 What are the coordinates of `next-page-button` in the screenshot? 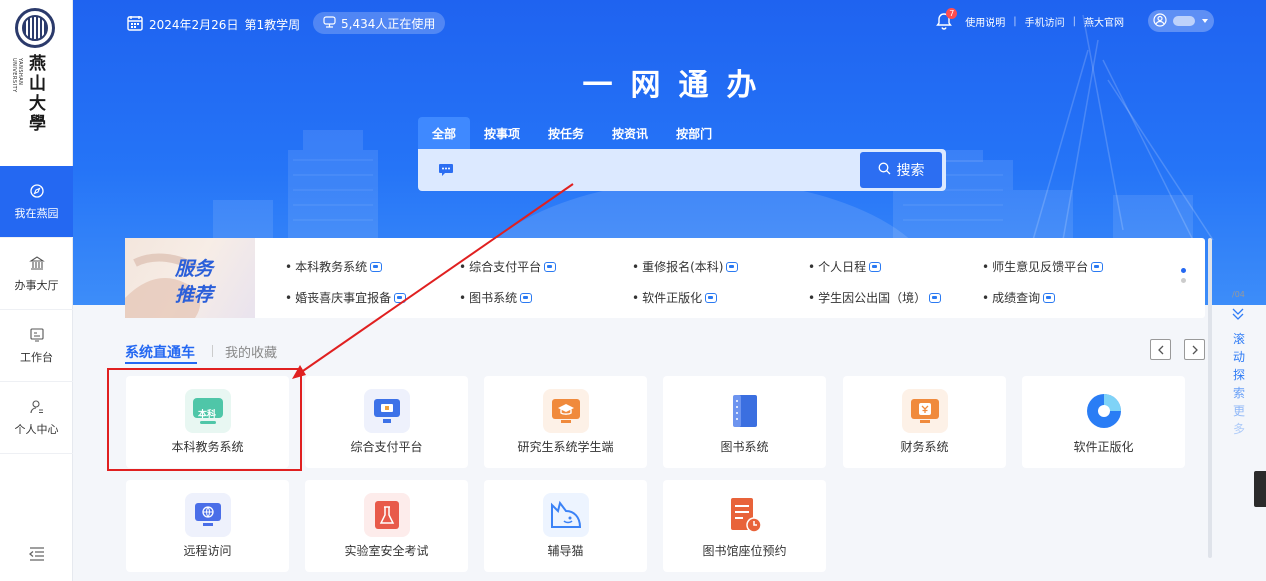 It's located at (1194, 349).